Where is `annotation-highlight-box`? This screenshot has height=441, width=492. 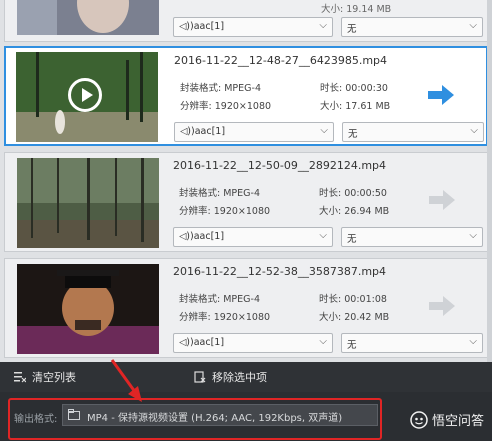
annotation-highlight-box is located at coordinates (195, 419).